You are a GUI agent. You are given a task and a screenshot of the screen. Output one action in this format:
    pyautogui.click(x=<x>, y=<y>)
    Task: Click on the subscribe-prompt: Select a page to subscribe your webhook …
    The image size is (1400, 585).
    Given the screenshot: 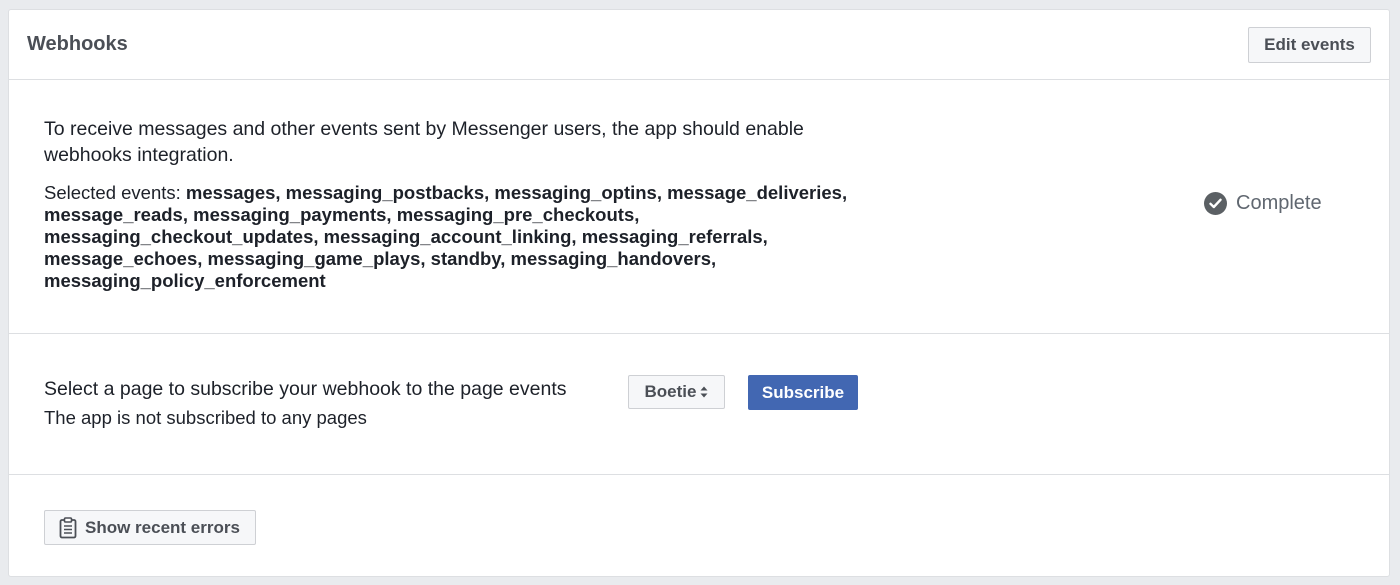 What is the action you would take?
    pyautogui.click(x=305, y=389)
    